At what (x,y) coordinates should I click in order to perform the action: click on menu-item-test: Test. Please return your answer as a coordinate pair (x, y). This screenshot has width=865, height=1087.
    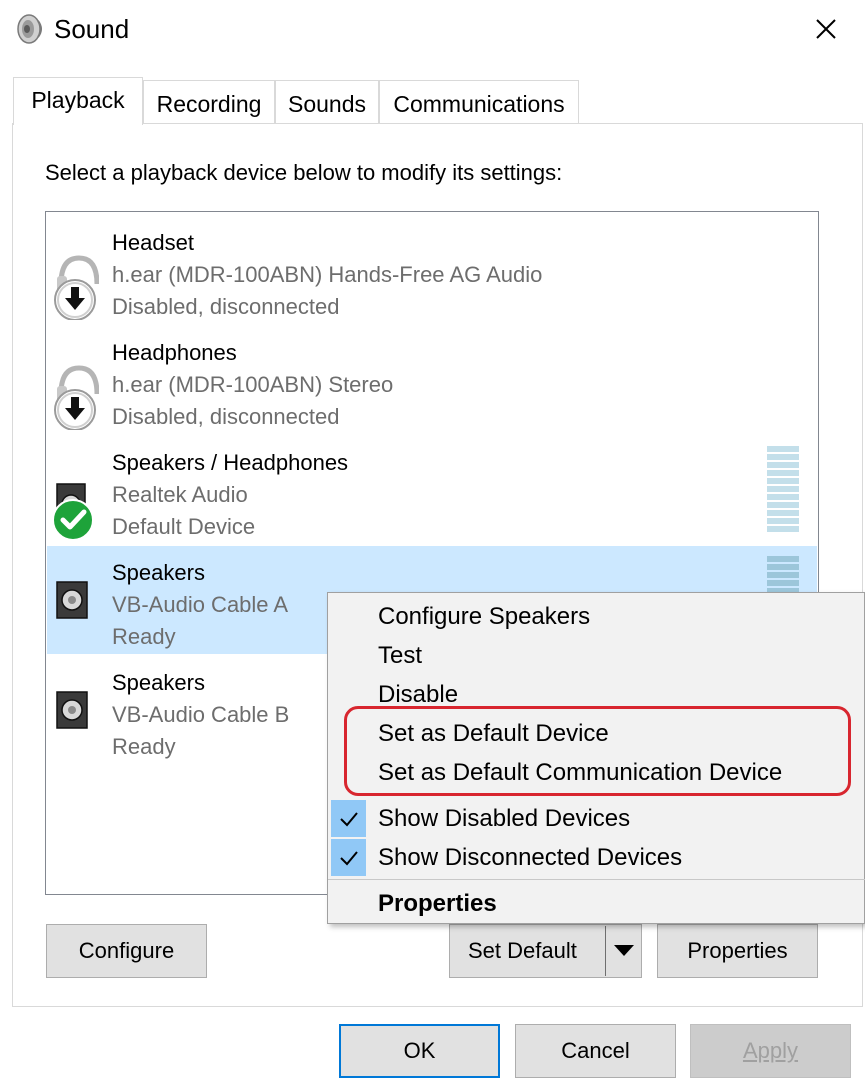
    Looking at the image, I should click on (400, 656).